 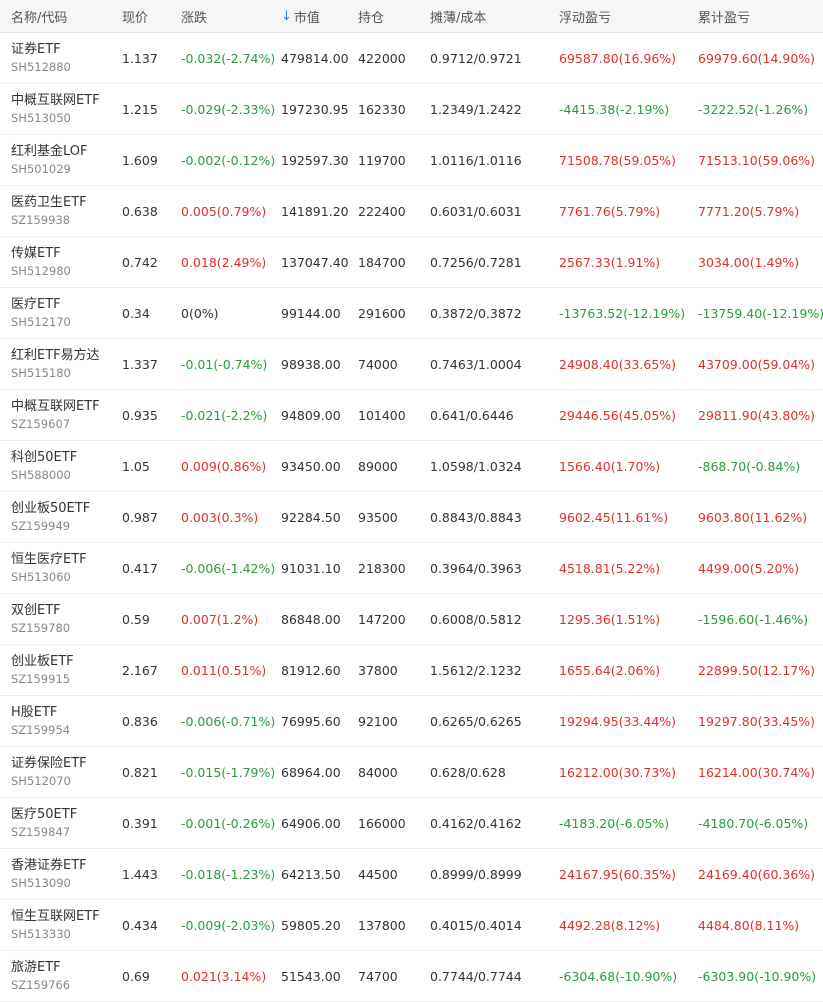 What do you see at coordinates (618, 160) in the screenshot?
I see `floating-pl-cell: 71508.78(59.05%)` at bounding box center [618, 160].